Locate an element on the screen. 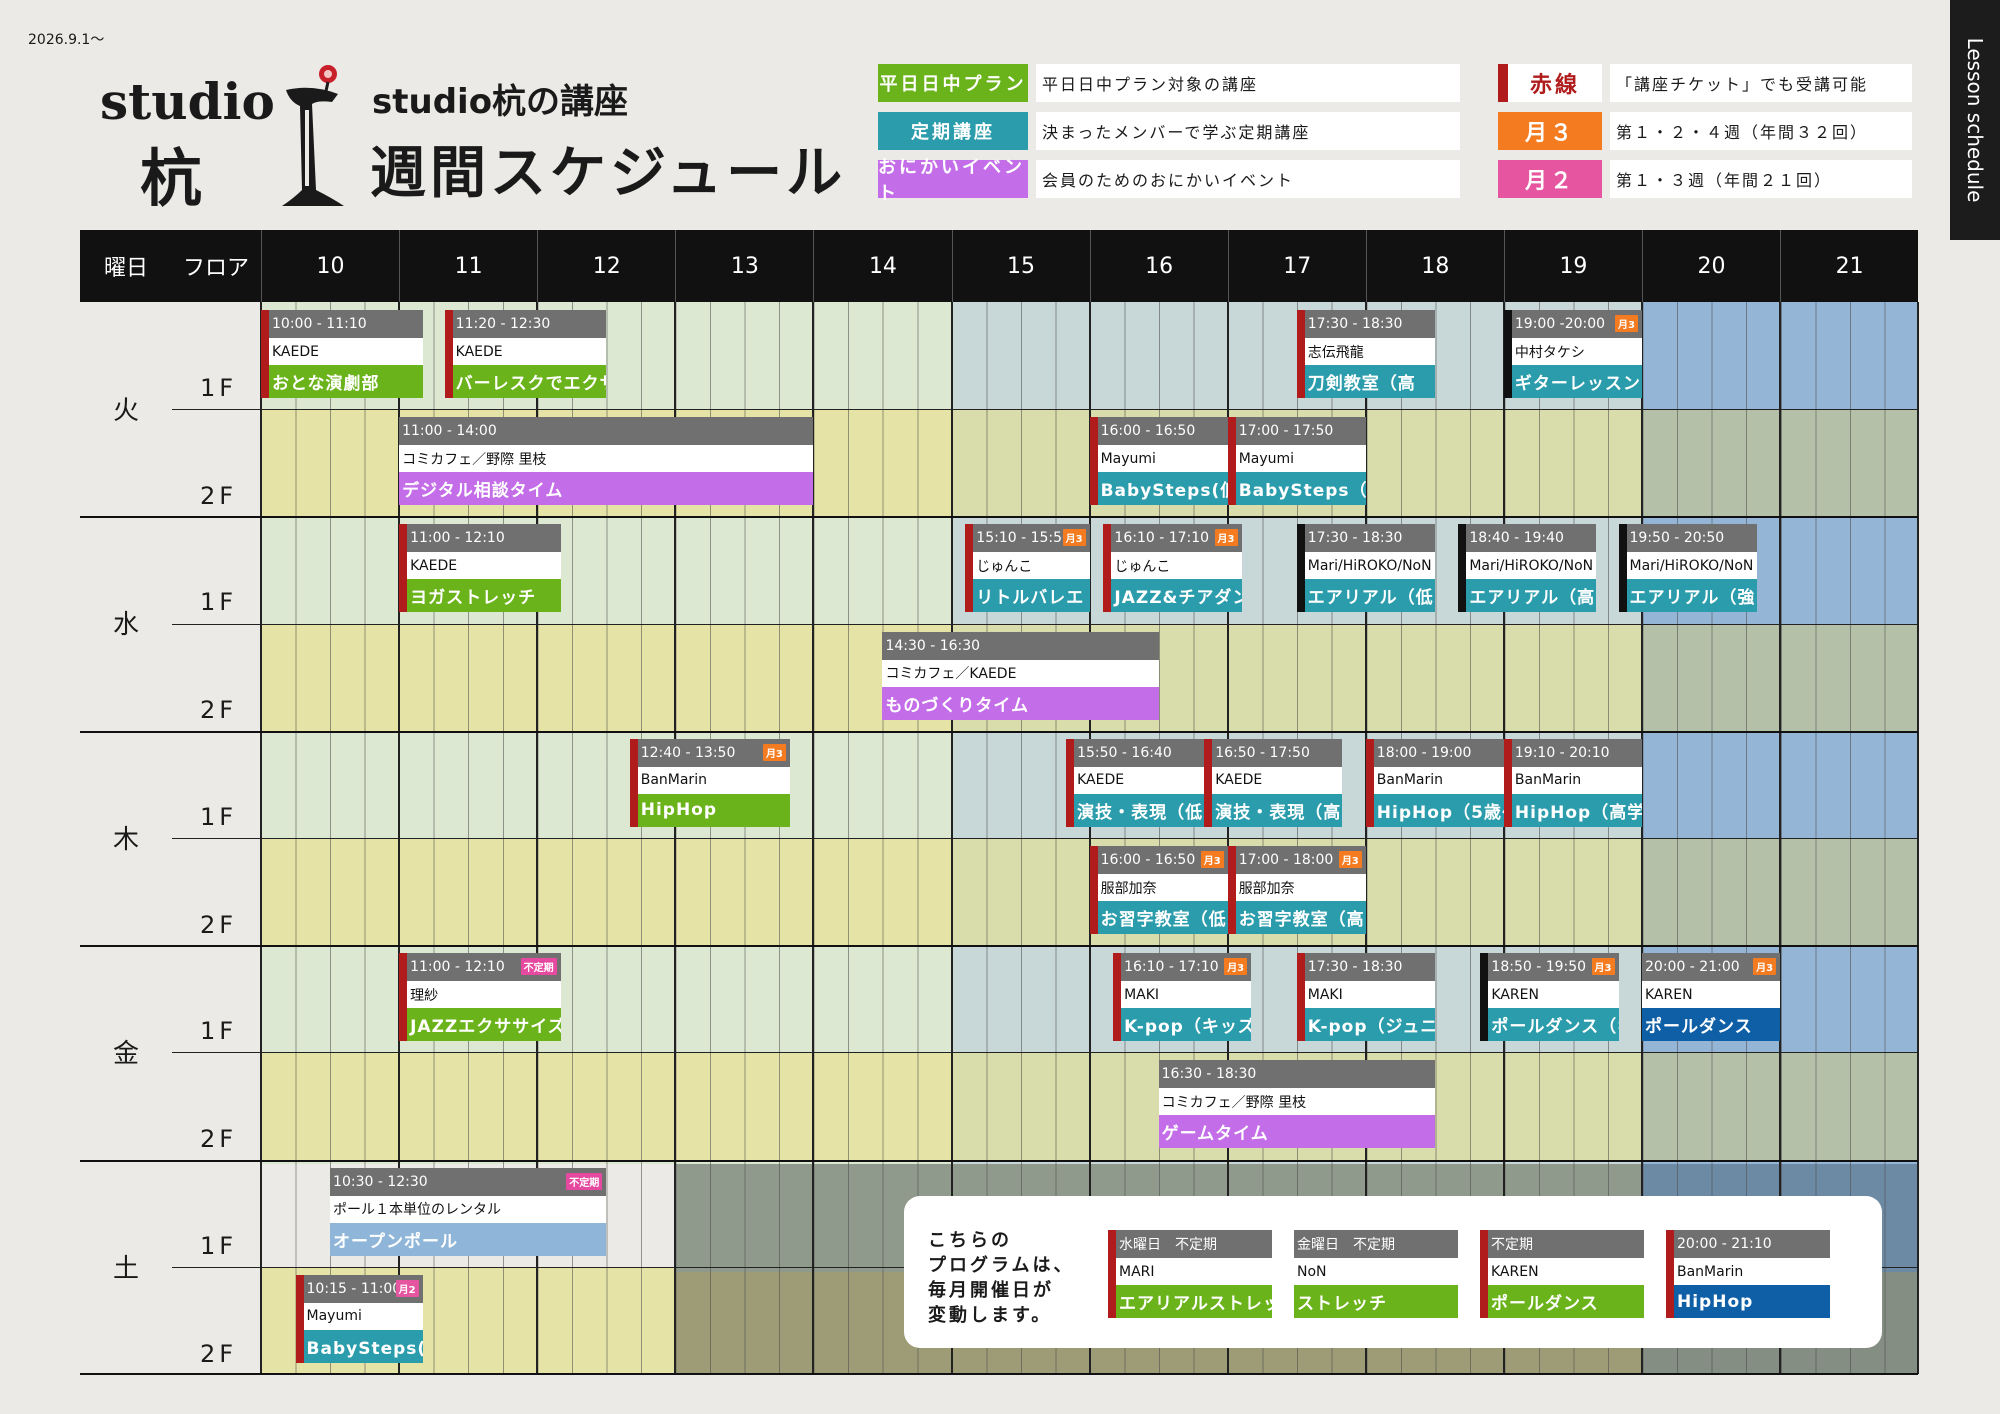 The height and width of the screenshot is (1414, 2000). event-card-14: 12:40 - 13:50 BanMarin HipHop 月3 is located at coordinates (709, 782).